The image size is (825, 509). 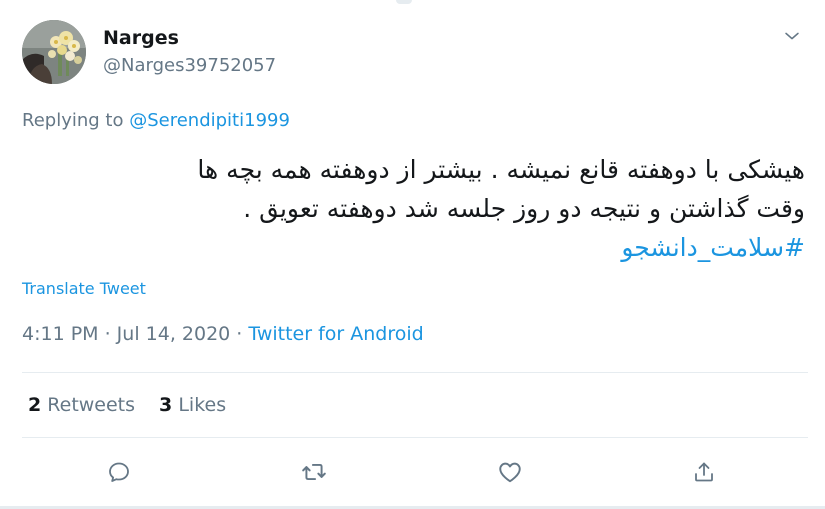 I want to click on top-divider-fragment, so click(x=404, y=2).